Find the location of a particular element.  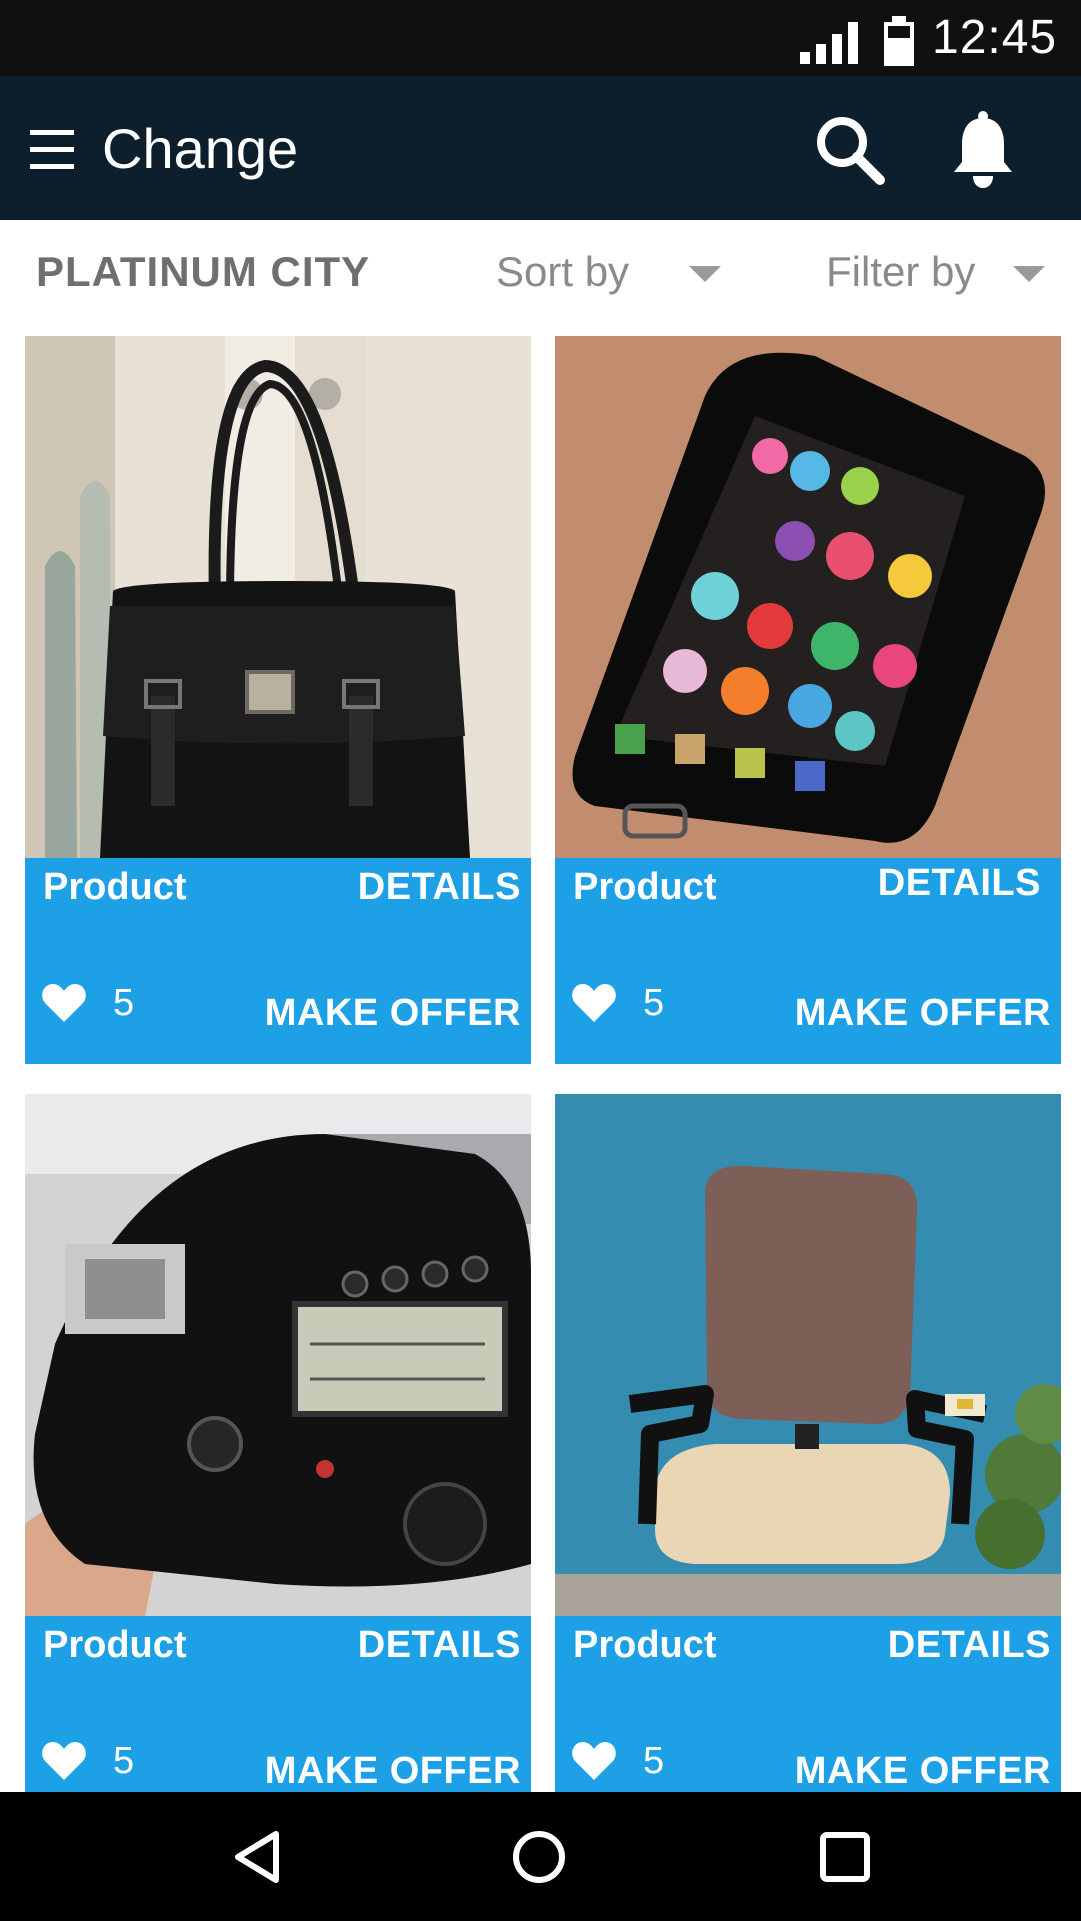

filter-bar: PLATINUM CITY Sort by Filter by is located at coordinates (540, 270).